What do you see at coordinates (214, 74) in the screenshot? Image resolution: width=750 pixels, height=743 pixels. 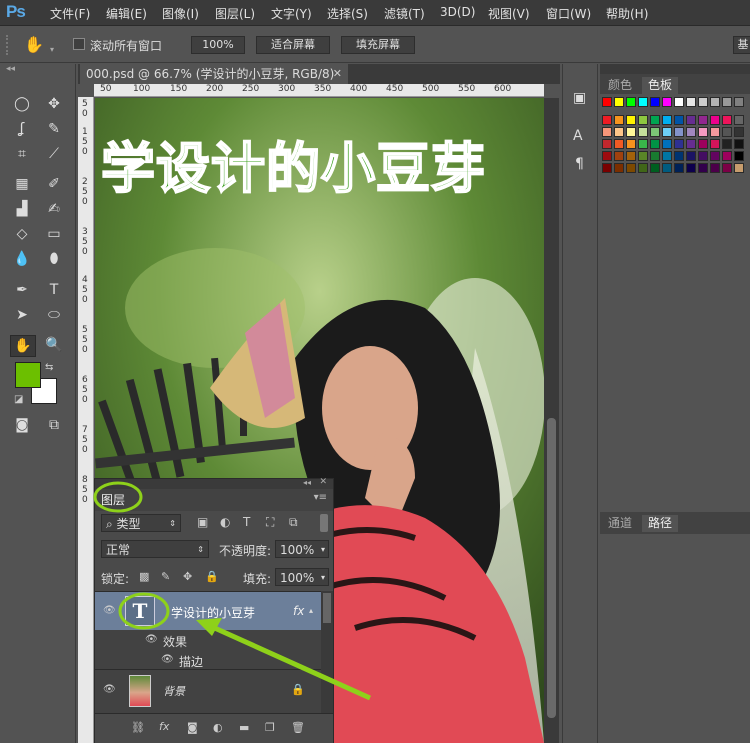 I see `document-tab: 000.psd @ 66.7% (学设计的小豆芽, RGB/8) ✕` at bounding box center [214, 74].